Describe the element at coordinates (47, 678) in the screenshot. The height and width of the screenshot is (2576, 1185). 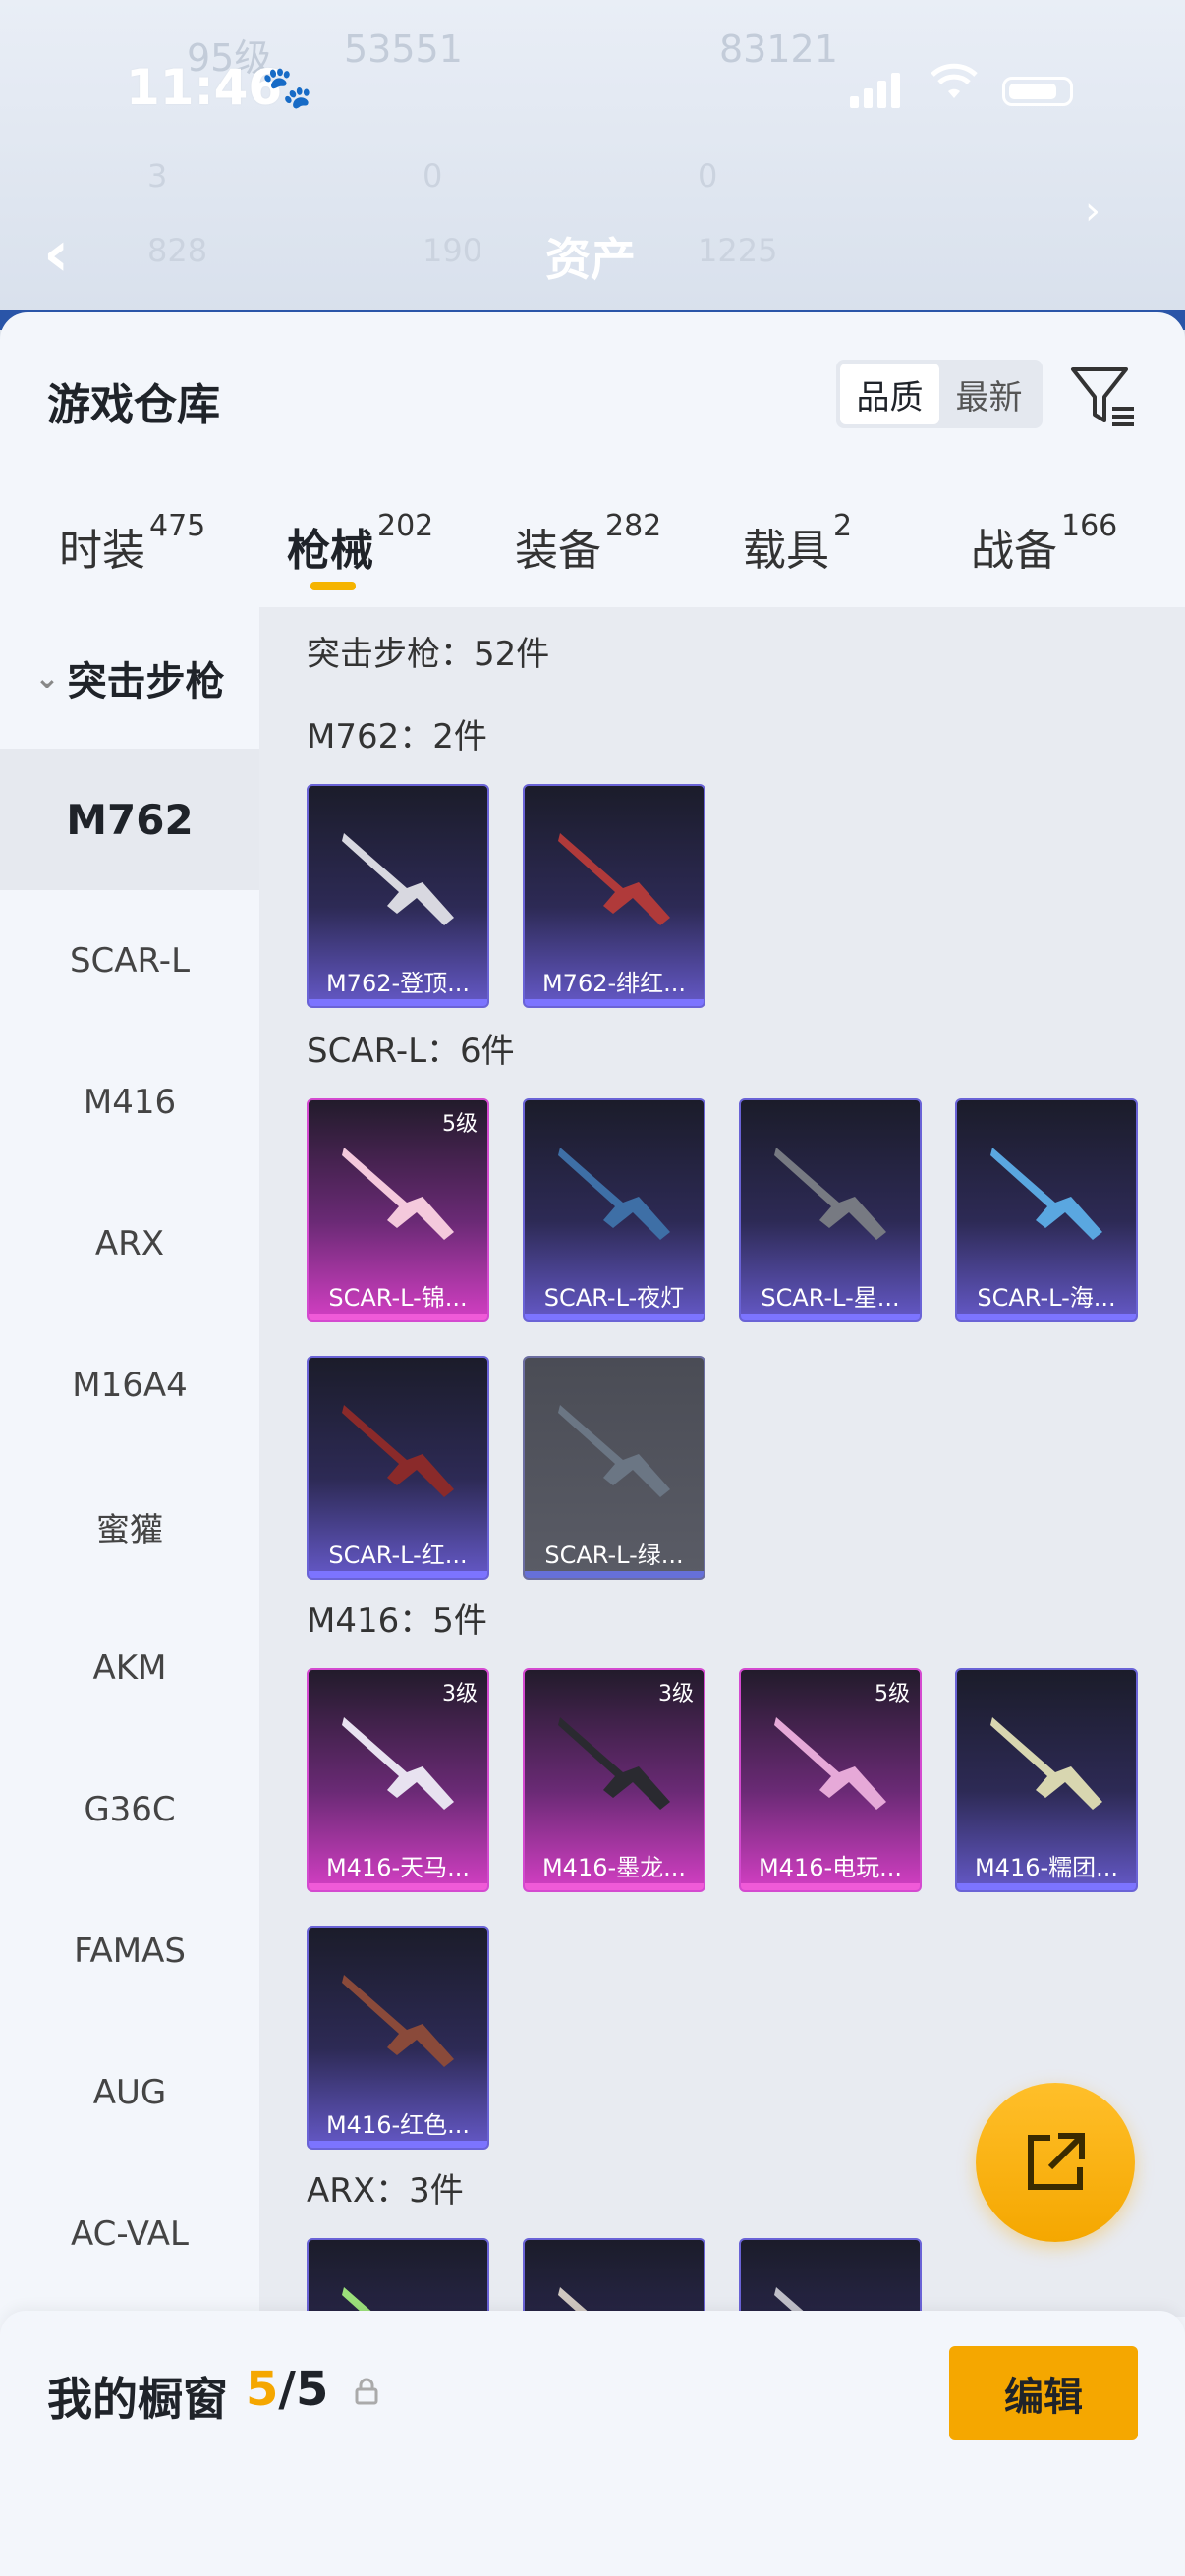
I see `chevron-down-icon: ⌄` at that location.